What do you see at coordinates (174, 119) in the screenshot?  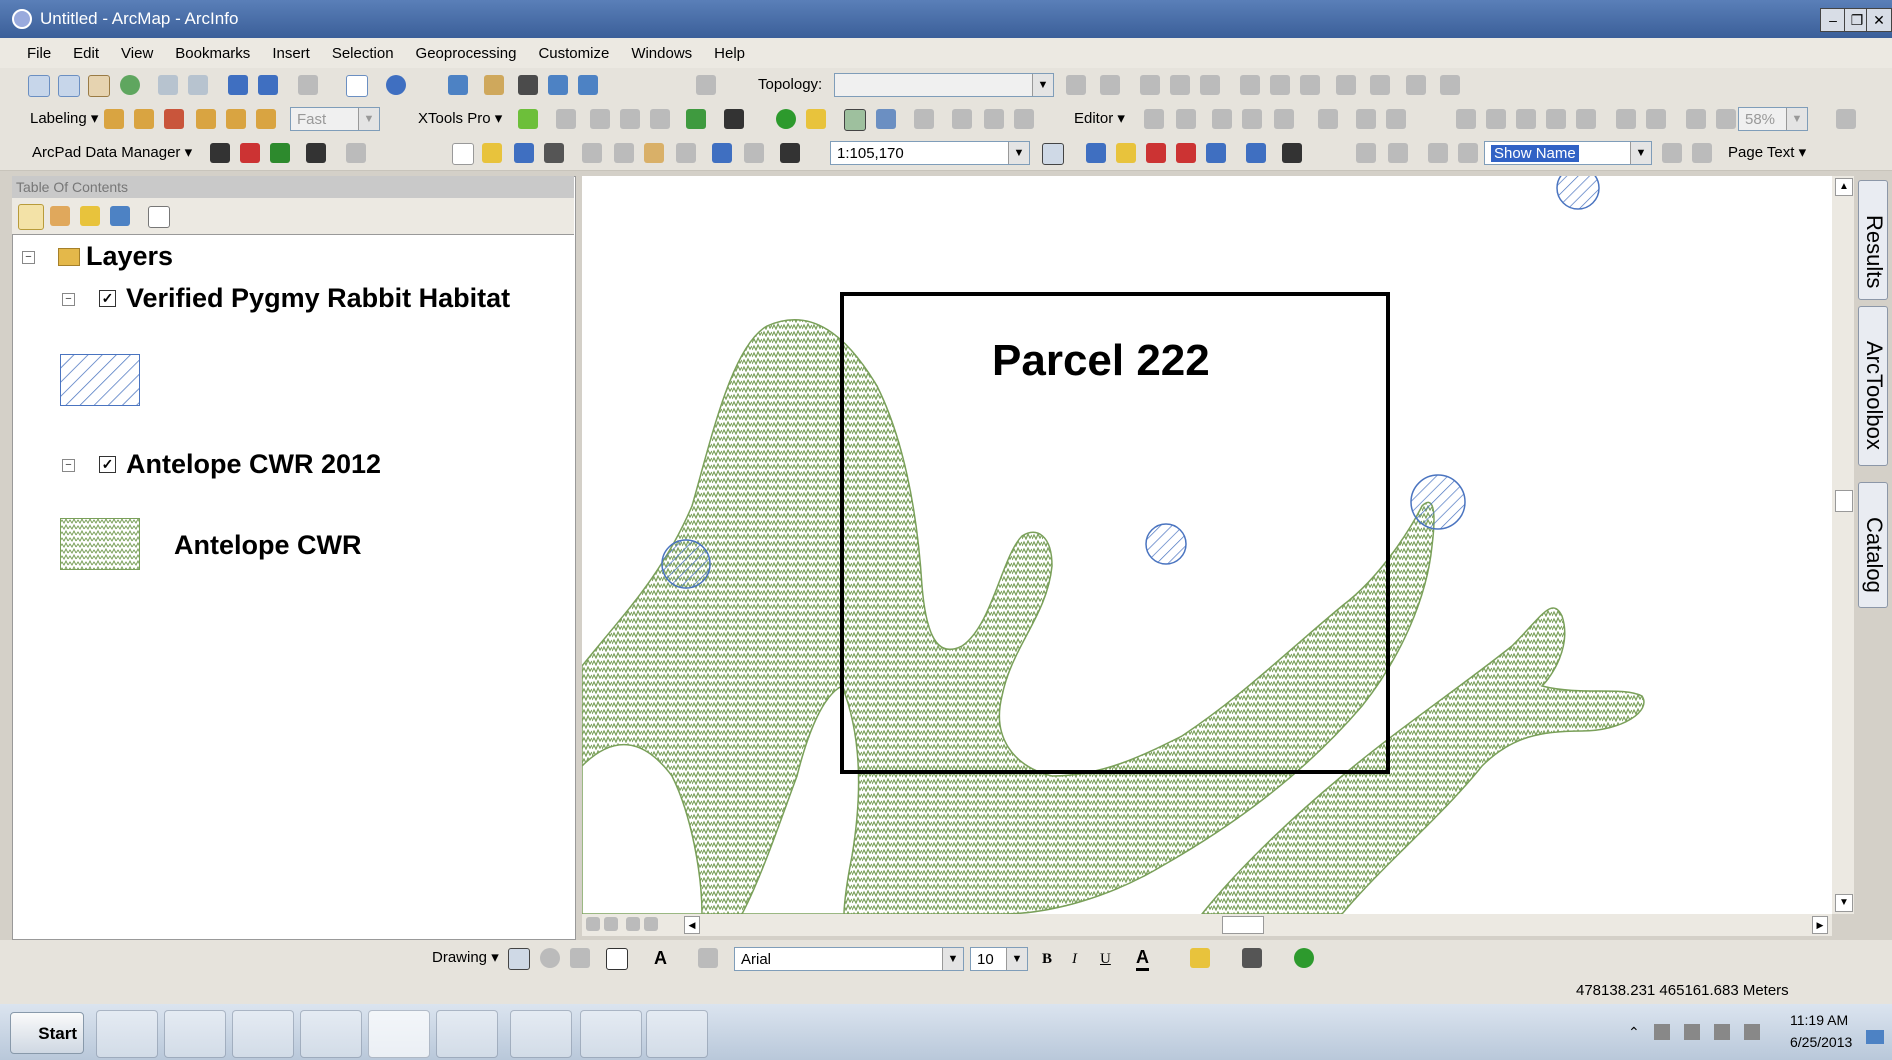 I see `lock-labels-icon` at bounding box center [174, 119].